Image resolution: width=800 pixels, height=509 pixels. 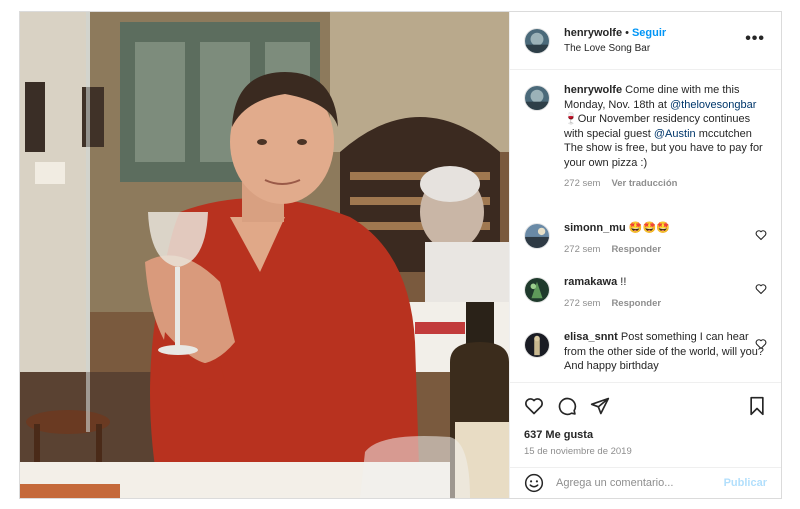 What do you see at coordinates (593, 33) in the screenshot?
I see `author-username: henrywolfe` at bounding box center [593, 33].